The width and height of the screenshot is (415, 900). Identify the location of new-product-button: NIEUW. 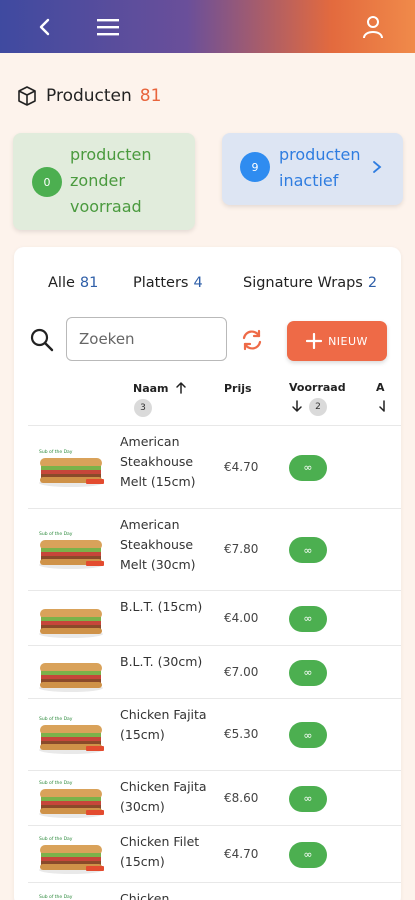
(337, 341).